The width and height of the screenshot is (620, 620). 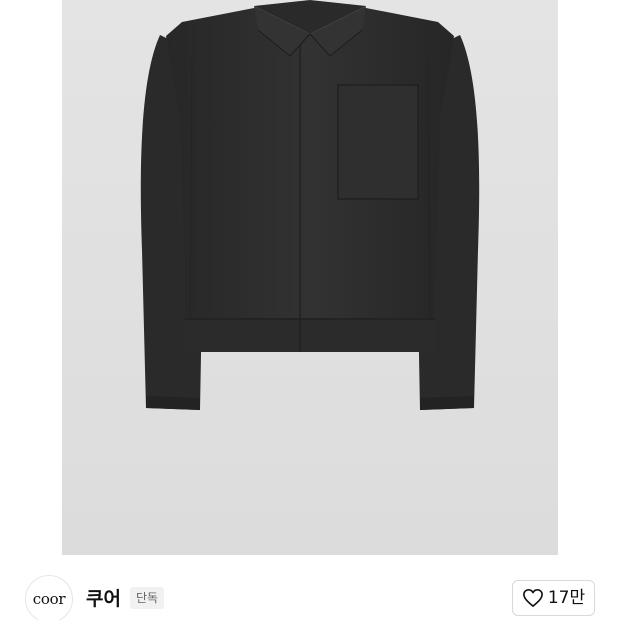 I want to click on brand-logo: coor, so click(x=49, y=597).